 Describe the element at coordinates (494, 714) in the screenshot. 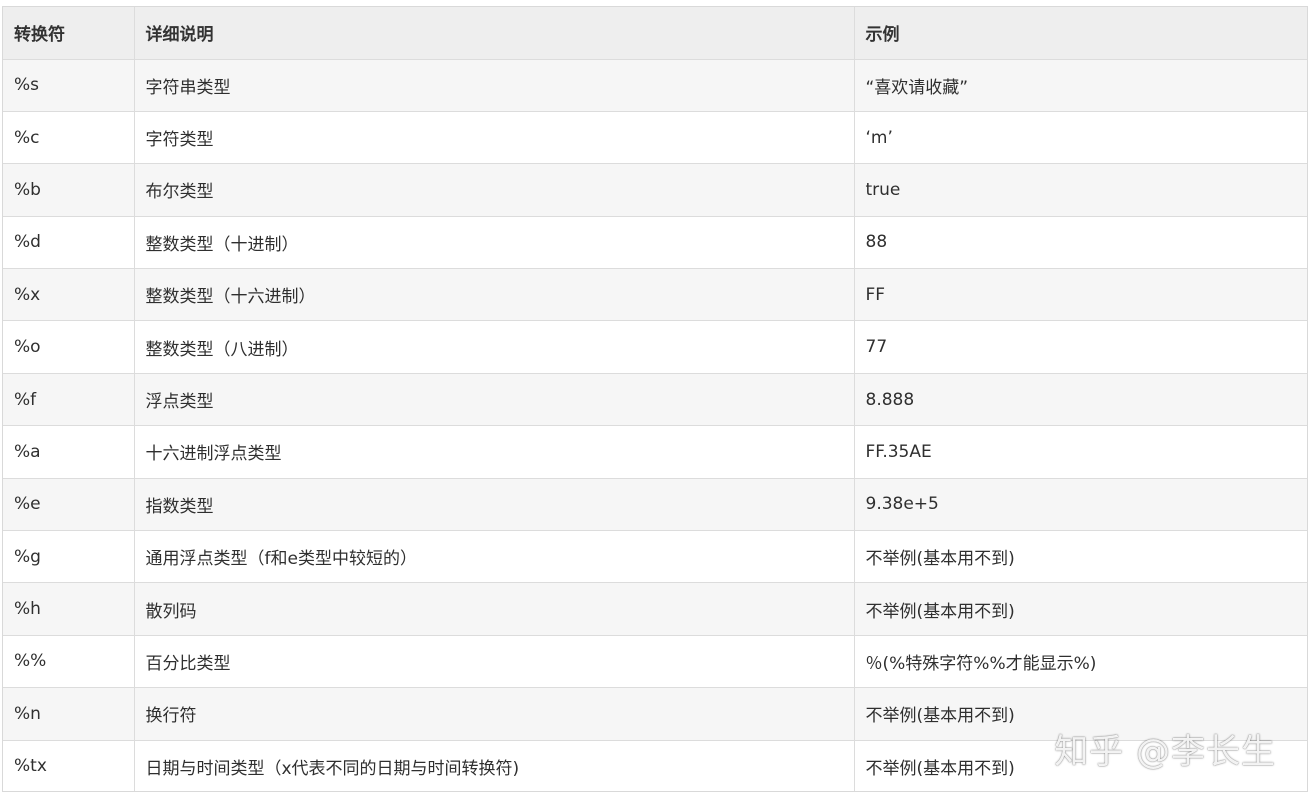

I see `cell-description: 换行符` at that location.